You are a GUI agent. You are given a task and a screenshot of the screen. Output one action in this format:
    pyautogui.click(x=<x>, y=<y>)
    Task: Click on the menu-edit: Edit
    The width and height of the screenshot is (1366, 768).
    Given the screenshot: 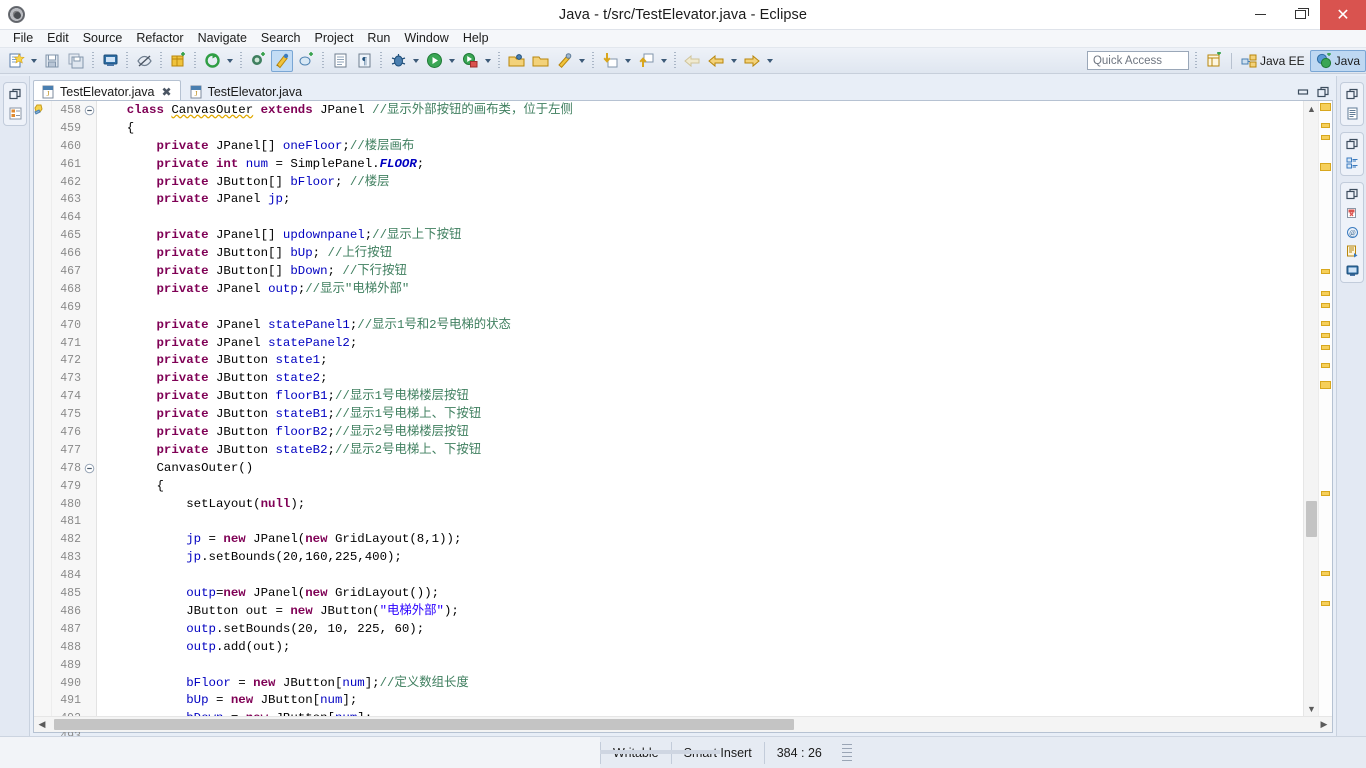 What is the action you would take?
    pyautogui.click(x=58, y=38)
    